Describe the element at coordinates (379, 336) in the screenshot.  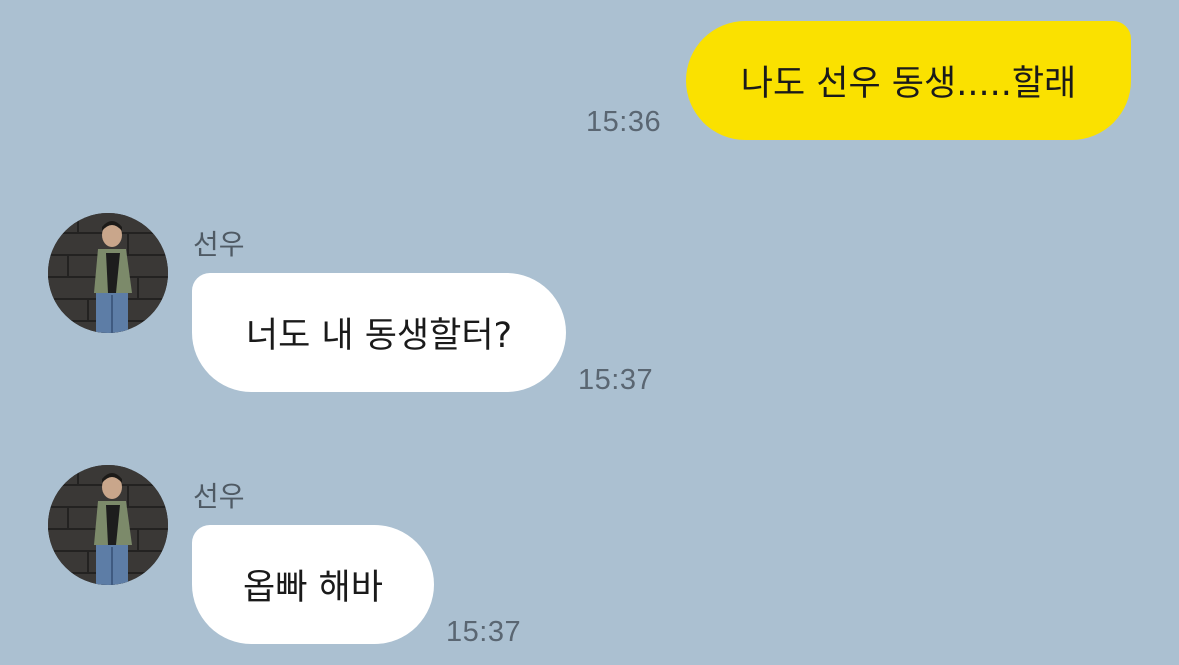
I see `message-text: 너도 내 동생할터?` at that location.